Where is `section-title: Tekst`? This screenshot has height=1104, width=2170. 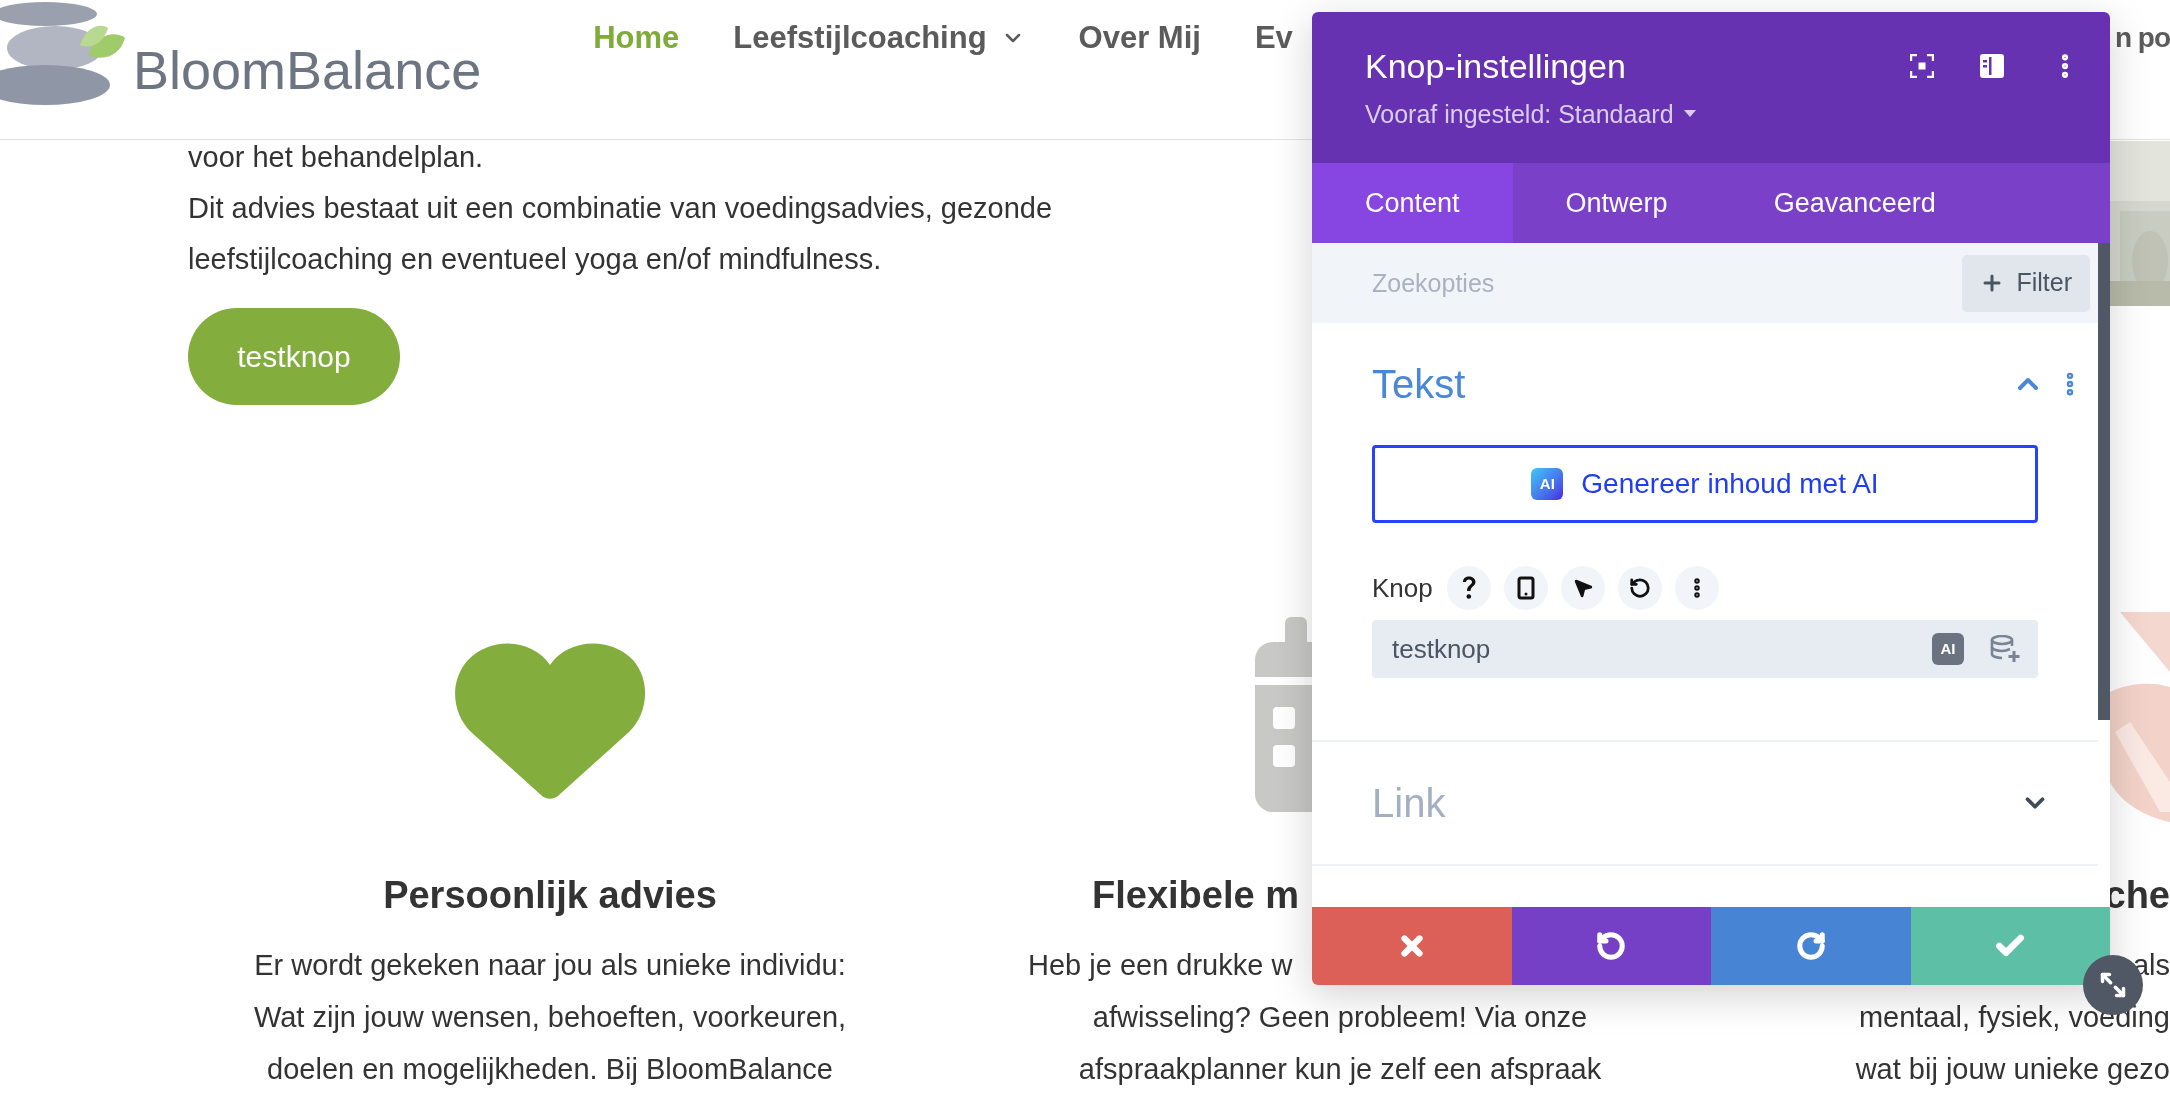
section-title: Tekst is located at coordinates (1419, 384).